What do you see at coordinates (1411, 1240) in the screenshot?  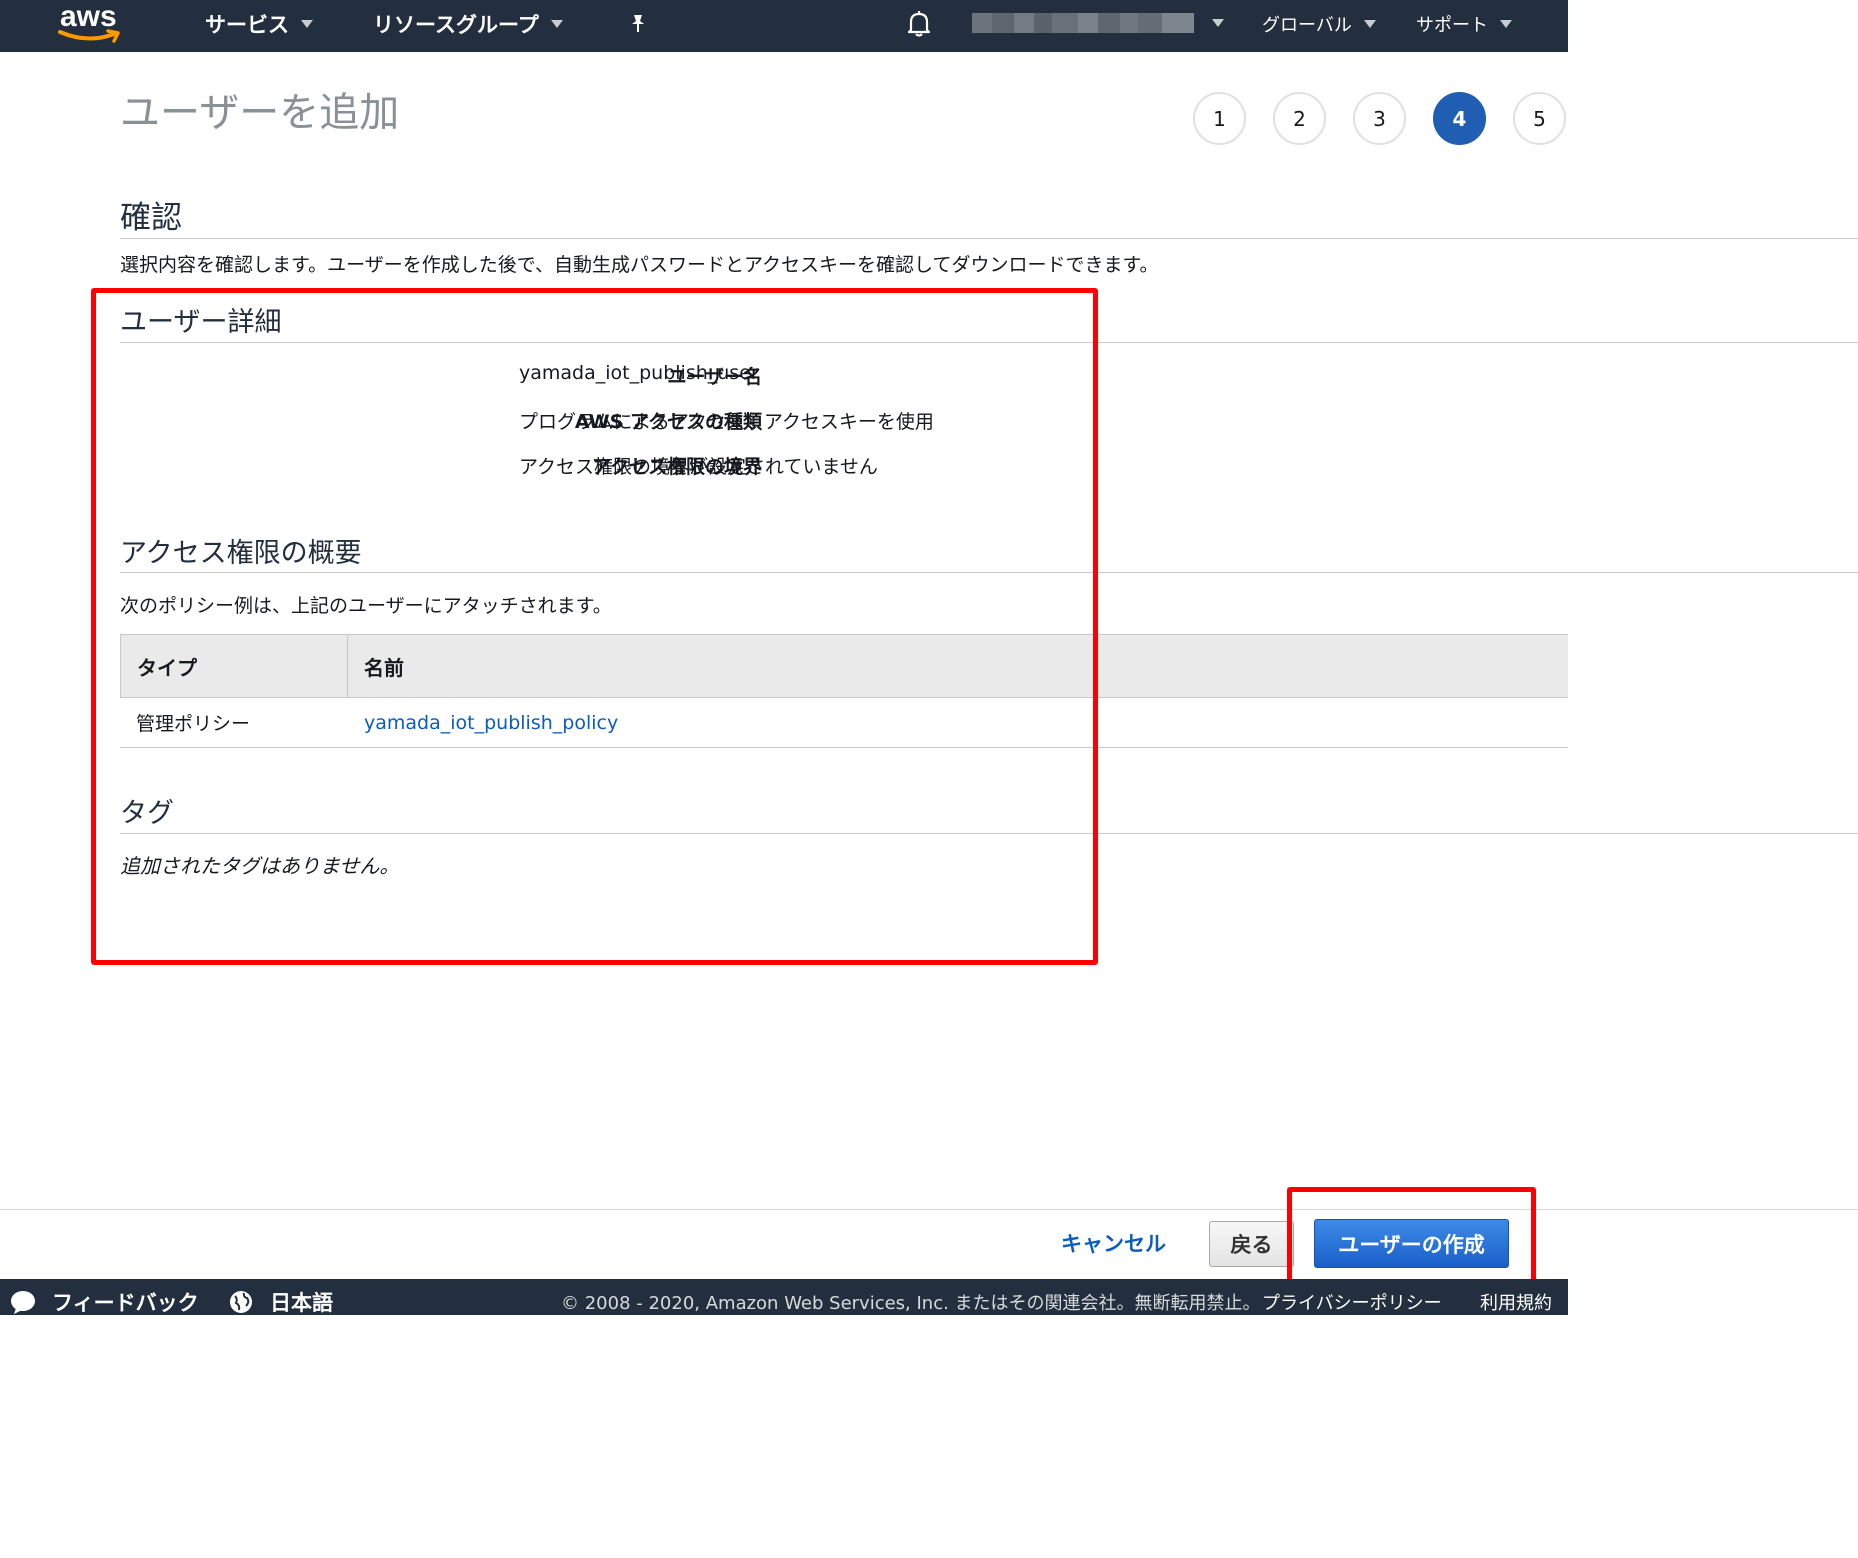 I see `annotation-highlight-create-button` at bounding box center [1411, 1240].